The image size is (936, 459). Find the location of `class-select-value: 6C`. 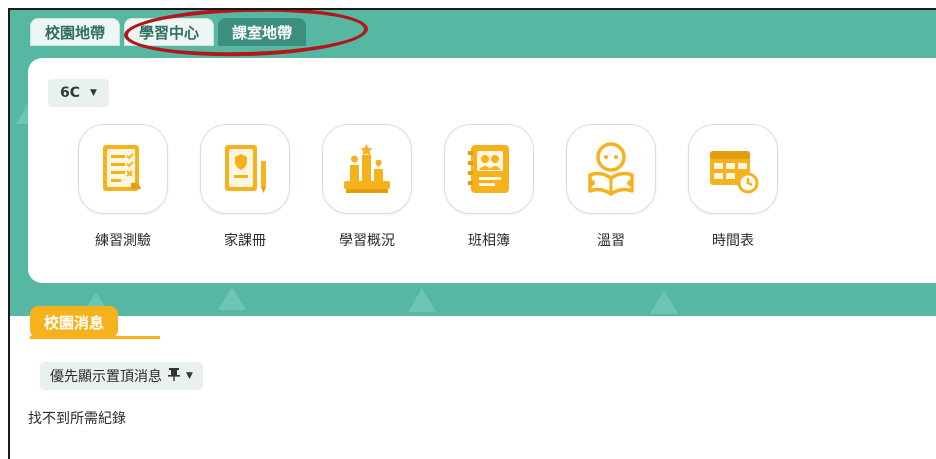

class-select-value: 6C is located at coordinates (70, 93).